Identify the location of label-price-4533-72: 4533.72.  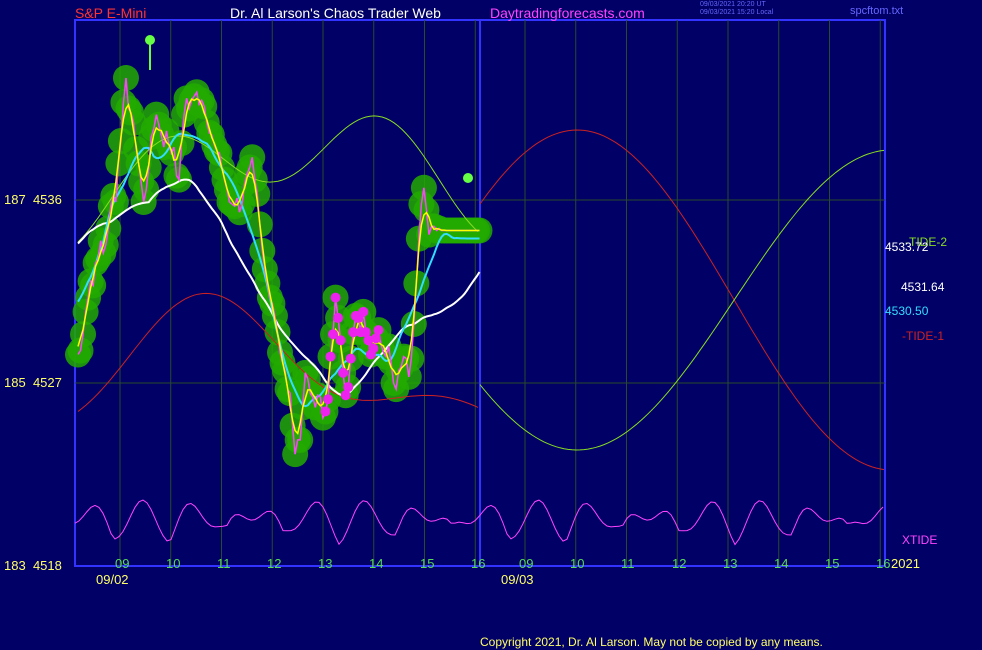
(907, 247).